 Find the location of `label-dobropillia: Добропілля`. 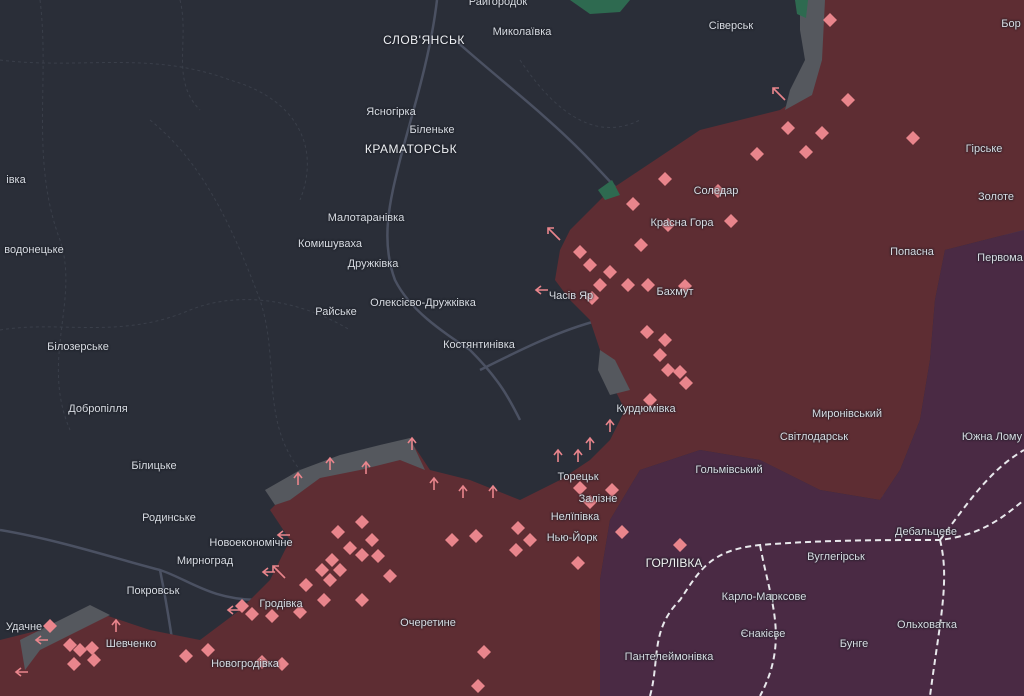

label-dobropillia: Добропілля is located at coordinates (97, 409).